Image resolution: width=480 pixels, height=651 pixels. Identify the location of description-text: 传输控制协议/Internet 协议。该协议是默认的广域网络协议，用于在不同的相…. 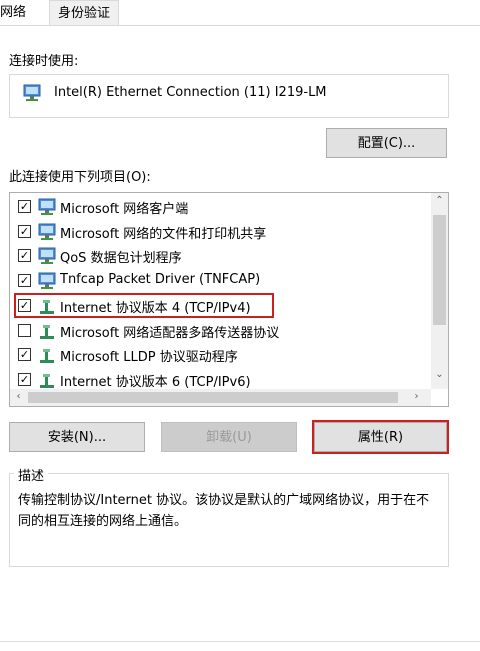
(224, 511).